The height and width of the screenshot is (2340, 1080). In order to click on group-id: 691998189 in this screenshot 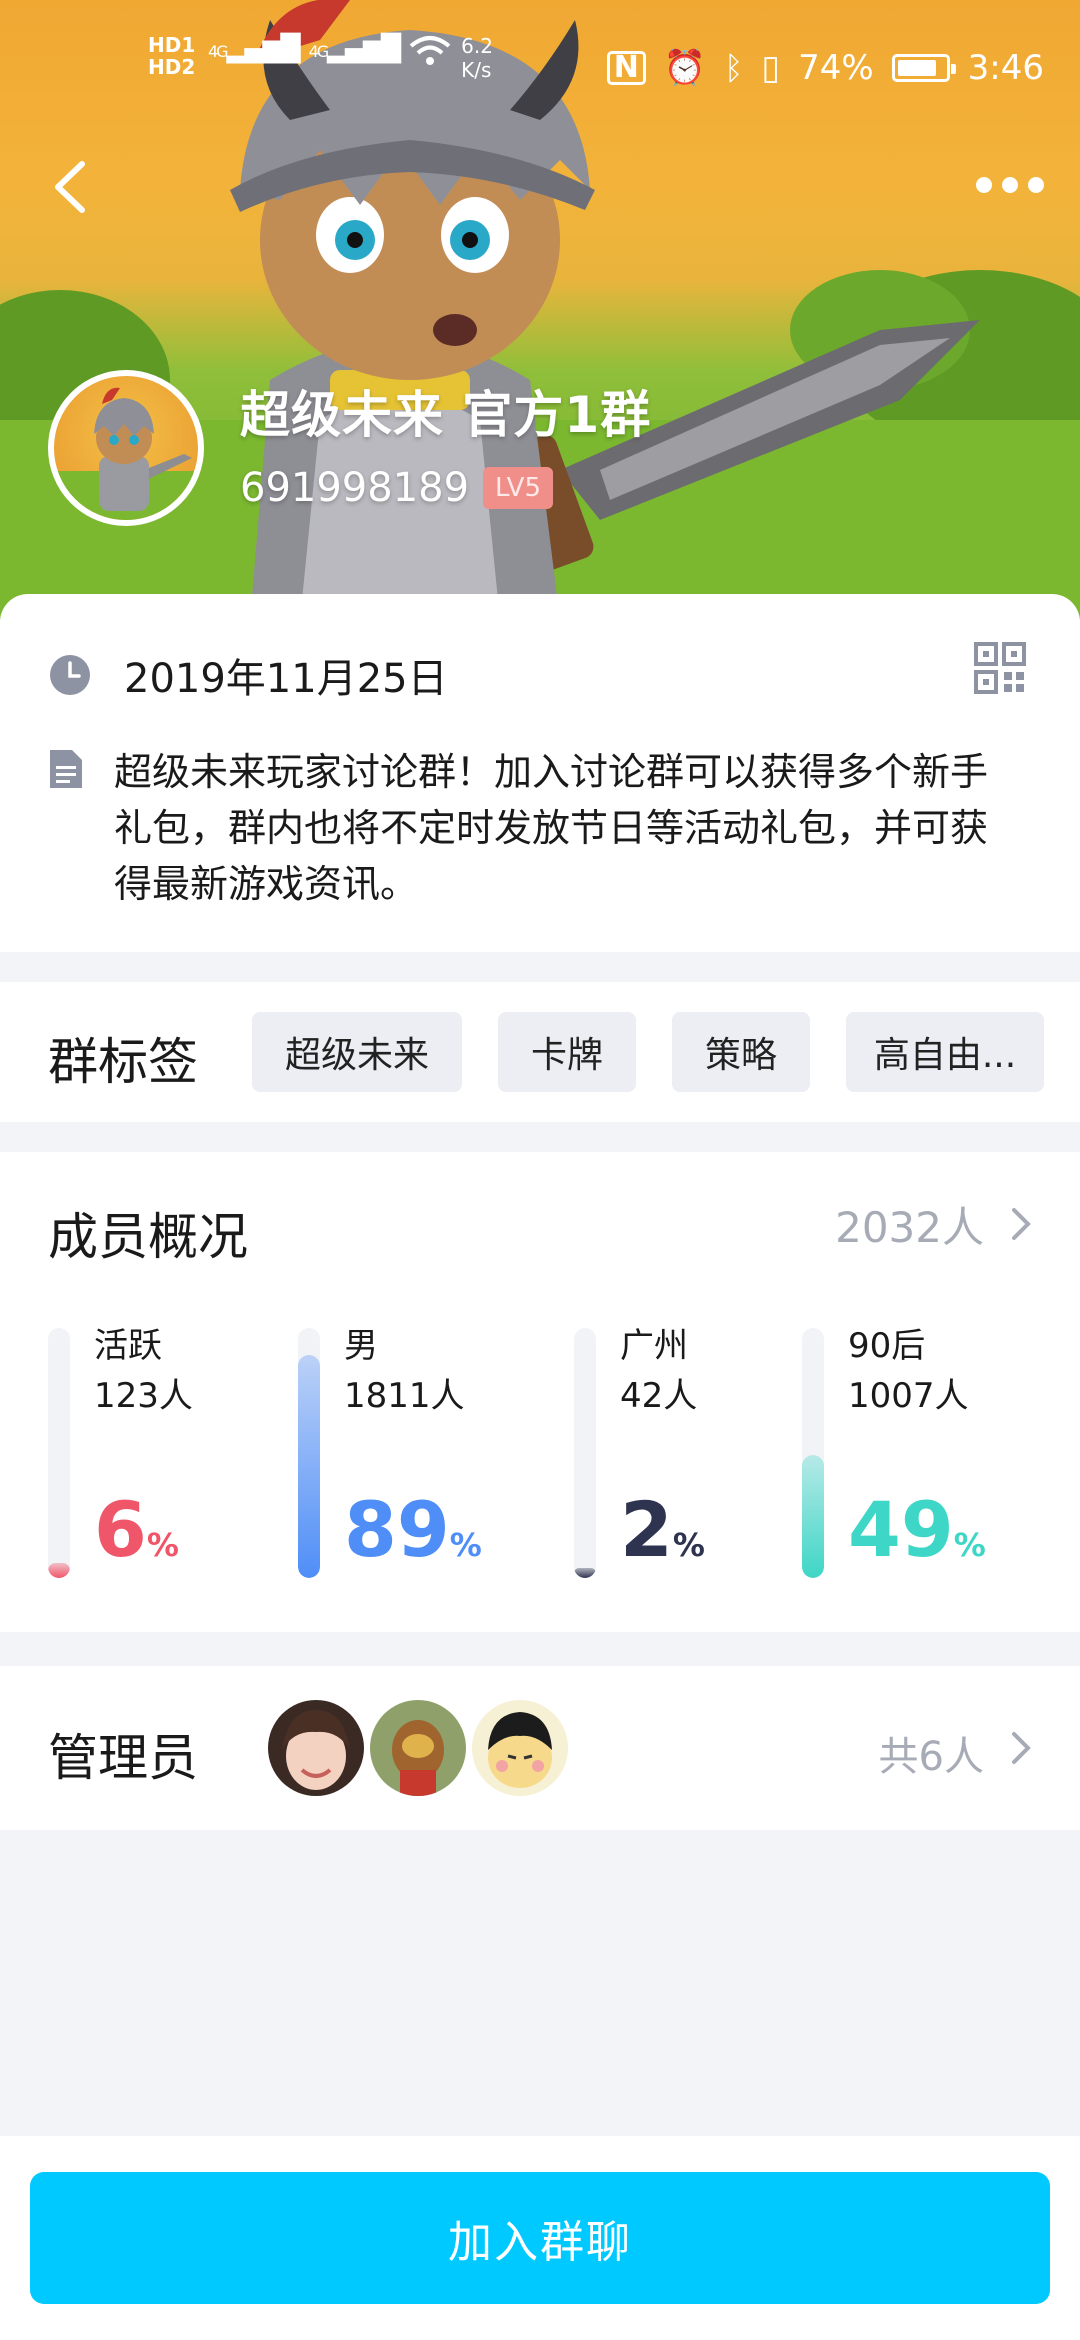, I will do `click(355, 488)`.